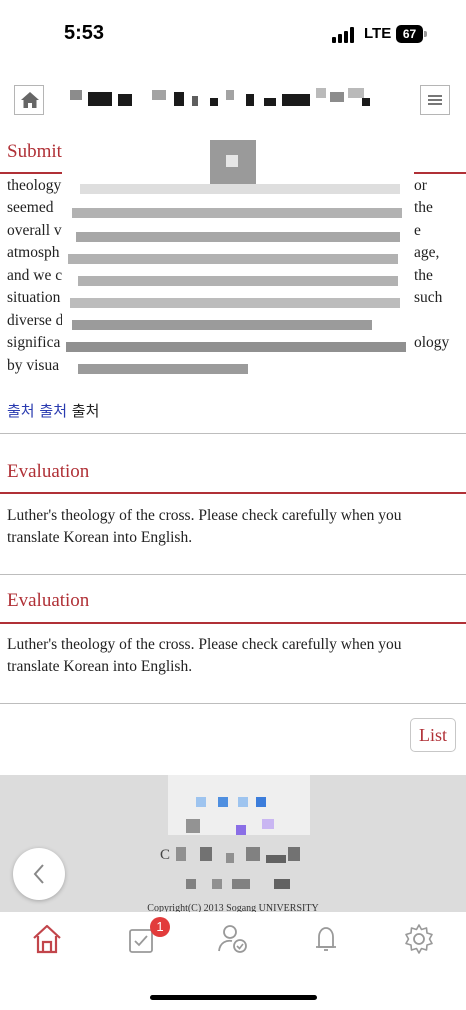  I want to click on redacted-footer-content, so click(239, 832).